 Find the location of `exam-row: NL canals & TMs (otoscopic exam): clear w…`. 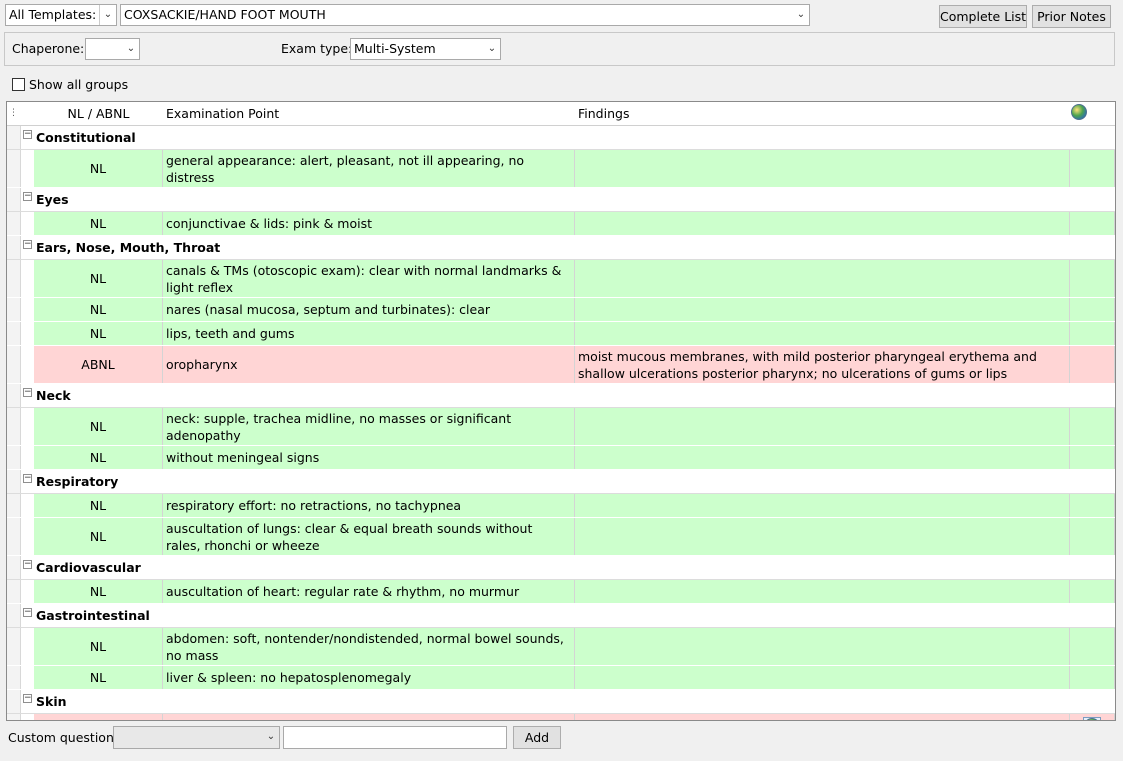

exam-row: NL canals & TMs (otoscopic exam): clear w… is located at coordinates (561, 279).